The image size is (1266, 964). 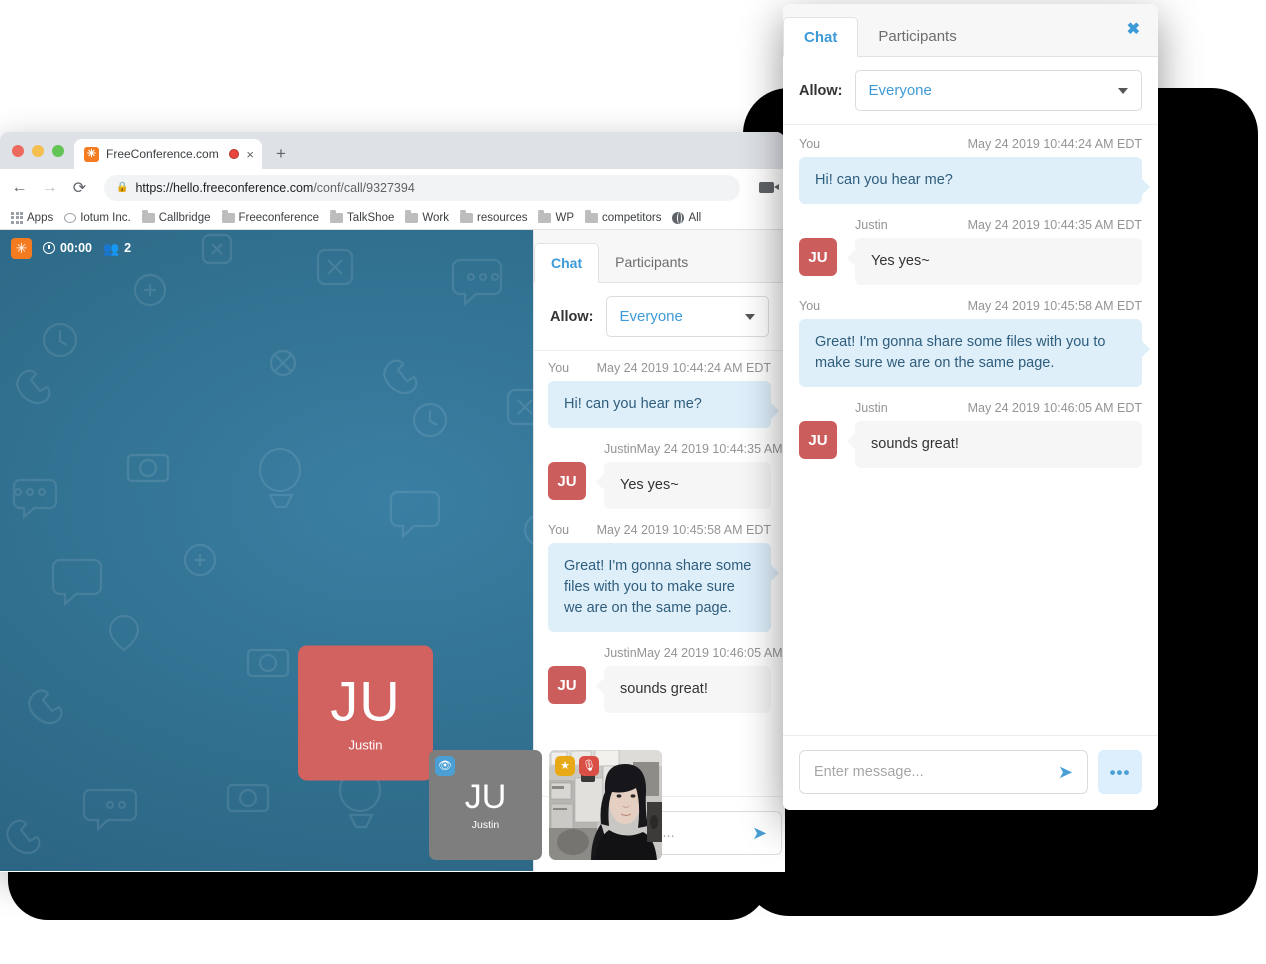 I want to click on star-icon: ★, so click(x=565, y=766).